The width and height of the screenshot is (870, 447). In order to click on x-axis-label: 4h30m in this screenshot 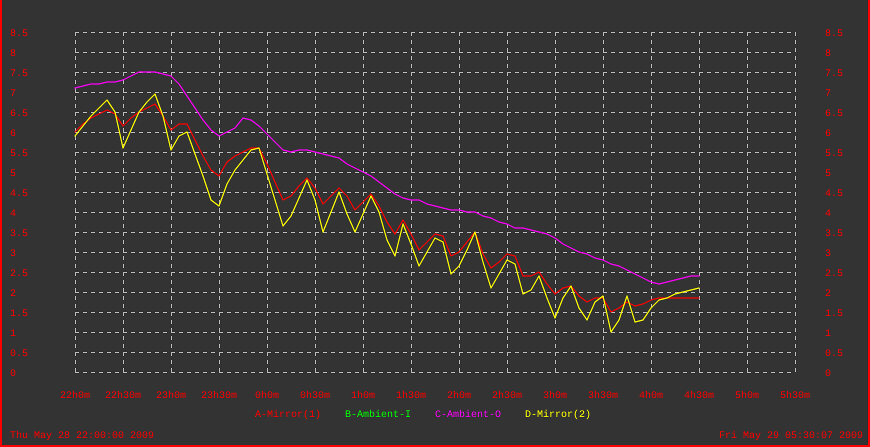, I will do `click(699, 396)`.